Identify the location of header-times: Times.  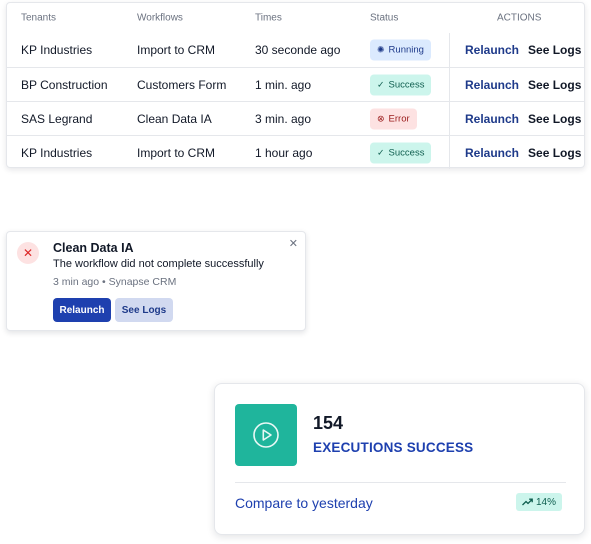
(268, 18).